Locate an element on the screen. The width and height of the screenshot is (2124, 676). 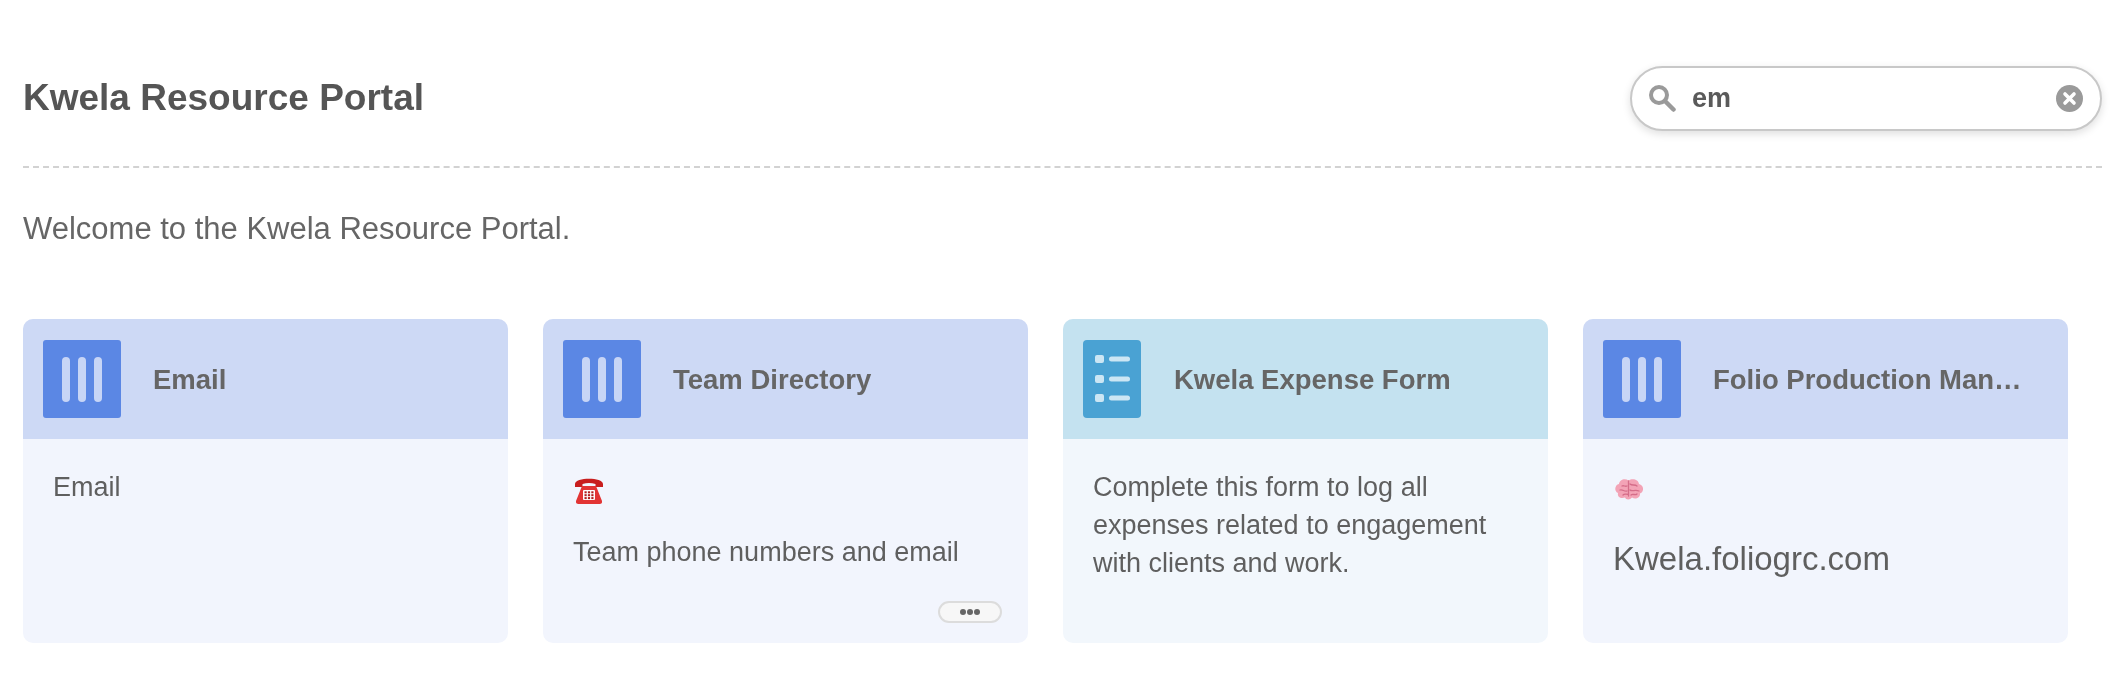
resource-card: Kwela Expense Form Complete this form to log all expenses related to engagement with clients and work. is located at coordinates (1305, 481).